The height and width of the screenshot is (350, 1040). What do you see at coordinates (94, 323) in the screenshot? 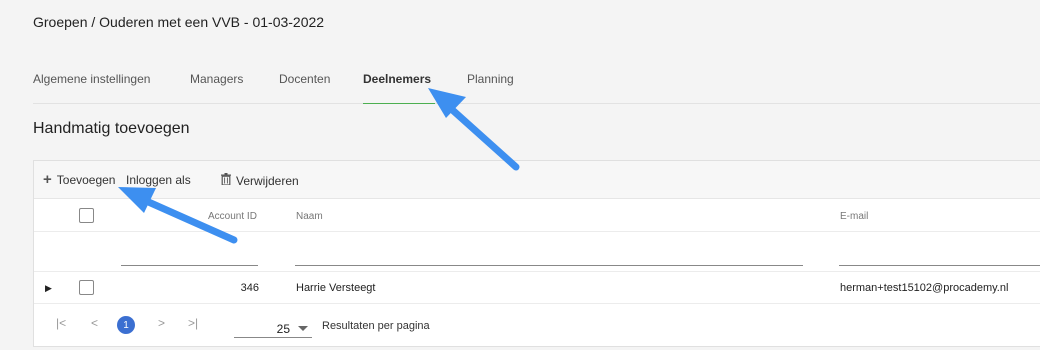
I see `previous-page-icon: <` at bounding box center [94, 323].